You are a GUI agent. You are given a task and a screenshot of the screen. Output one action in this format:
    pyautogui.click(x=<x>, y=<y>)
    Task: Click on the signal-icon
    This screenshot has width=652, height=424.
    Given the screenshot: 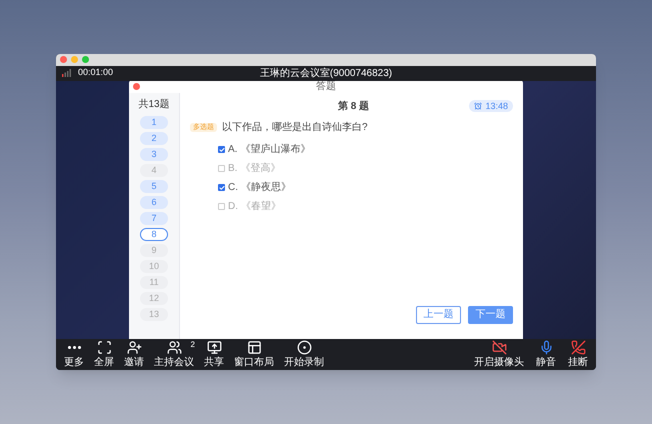 What is the action you would take?
    pyautogui.click(x=67, y=73)
    